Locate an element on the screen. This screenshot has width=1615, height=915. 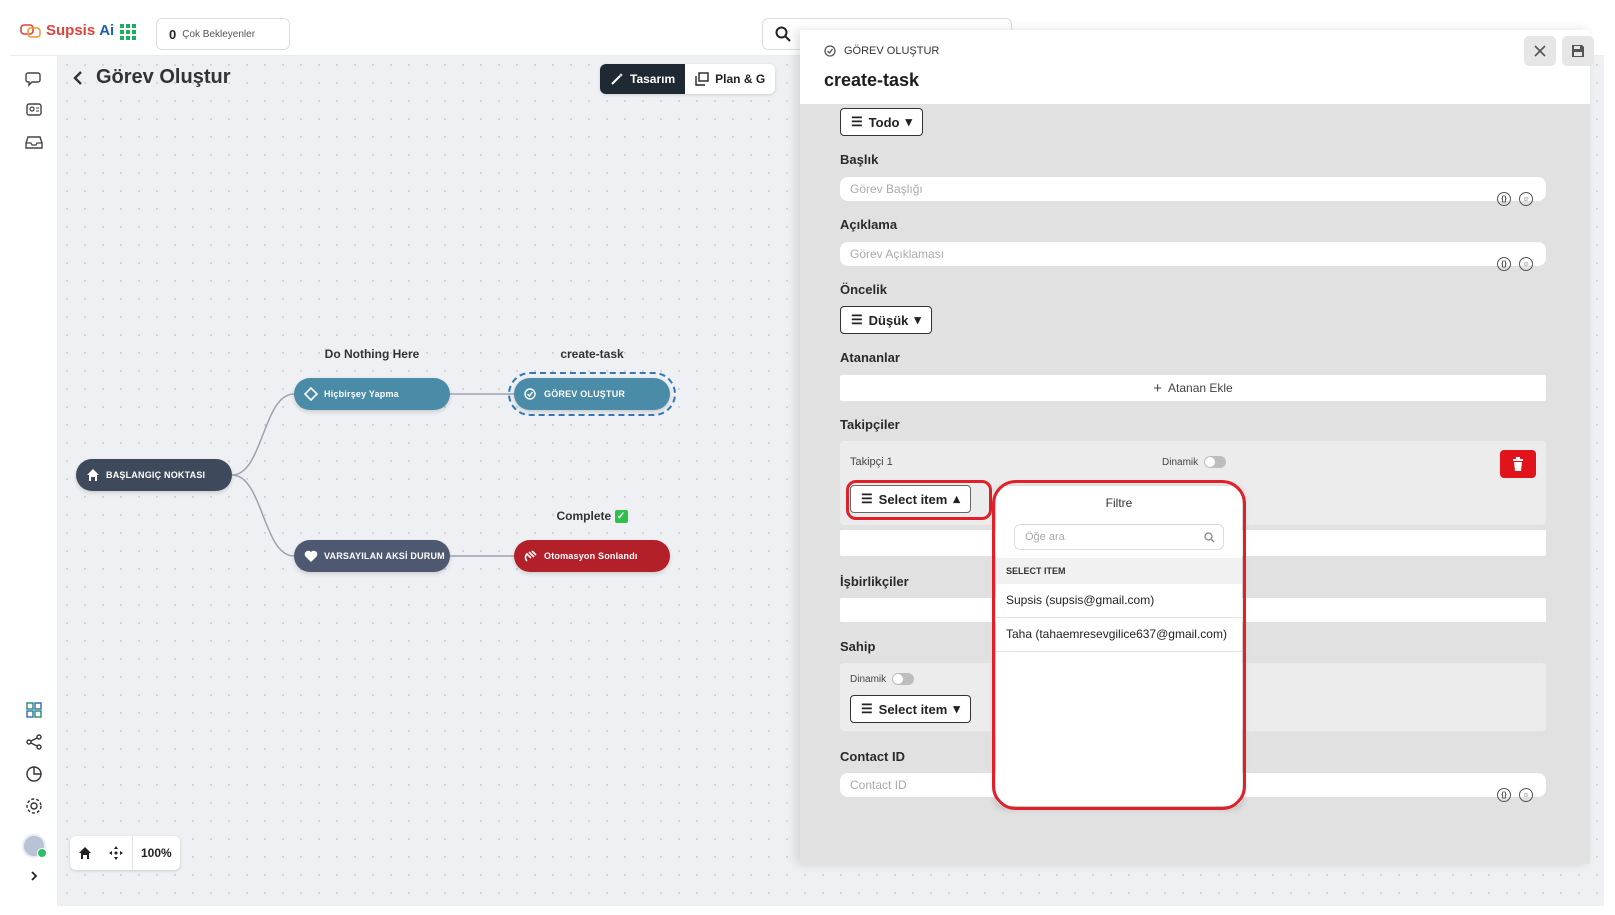
pending-counter: 0 Çok Bekleyenler is located at coordinates (223, 34).